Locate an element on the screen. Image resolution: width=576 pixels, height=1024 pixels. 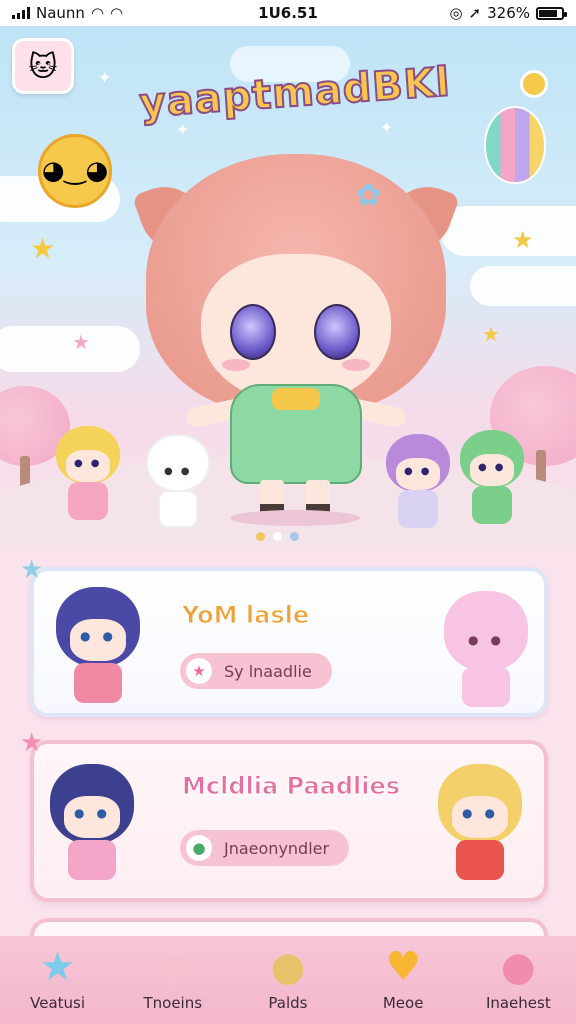
bear-face-icon: ● is located at coordinates (288, 967).